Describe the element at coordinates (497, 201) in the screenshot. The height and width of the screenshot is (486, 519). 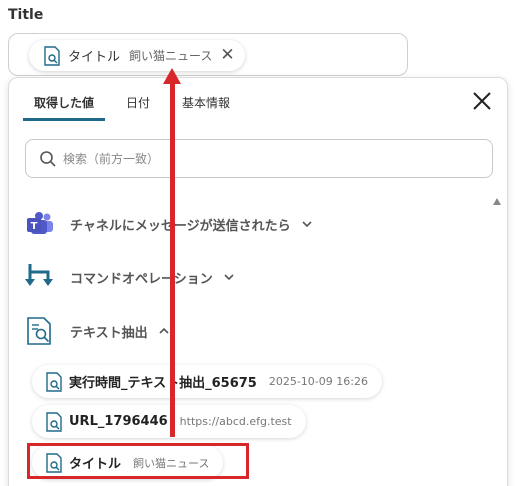
I see `scroll-up-arrow-icon` at that location.